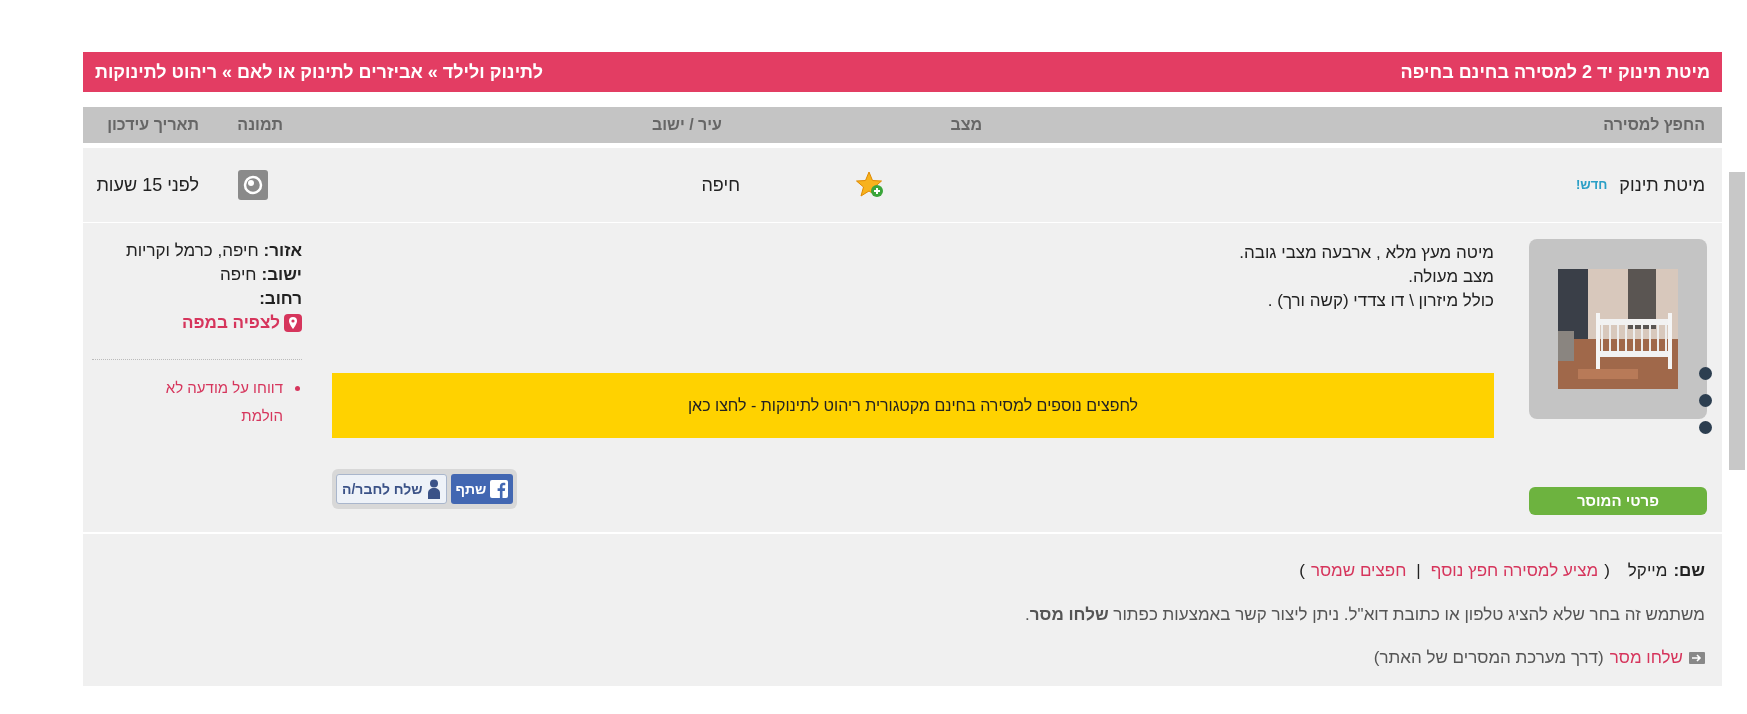  Describe the element at coordinates (1555, 72) in the screenshot. I see `page-title: מיטת תינוק יד 2 למסירה בחינם בחיפה` at that location.